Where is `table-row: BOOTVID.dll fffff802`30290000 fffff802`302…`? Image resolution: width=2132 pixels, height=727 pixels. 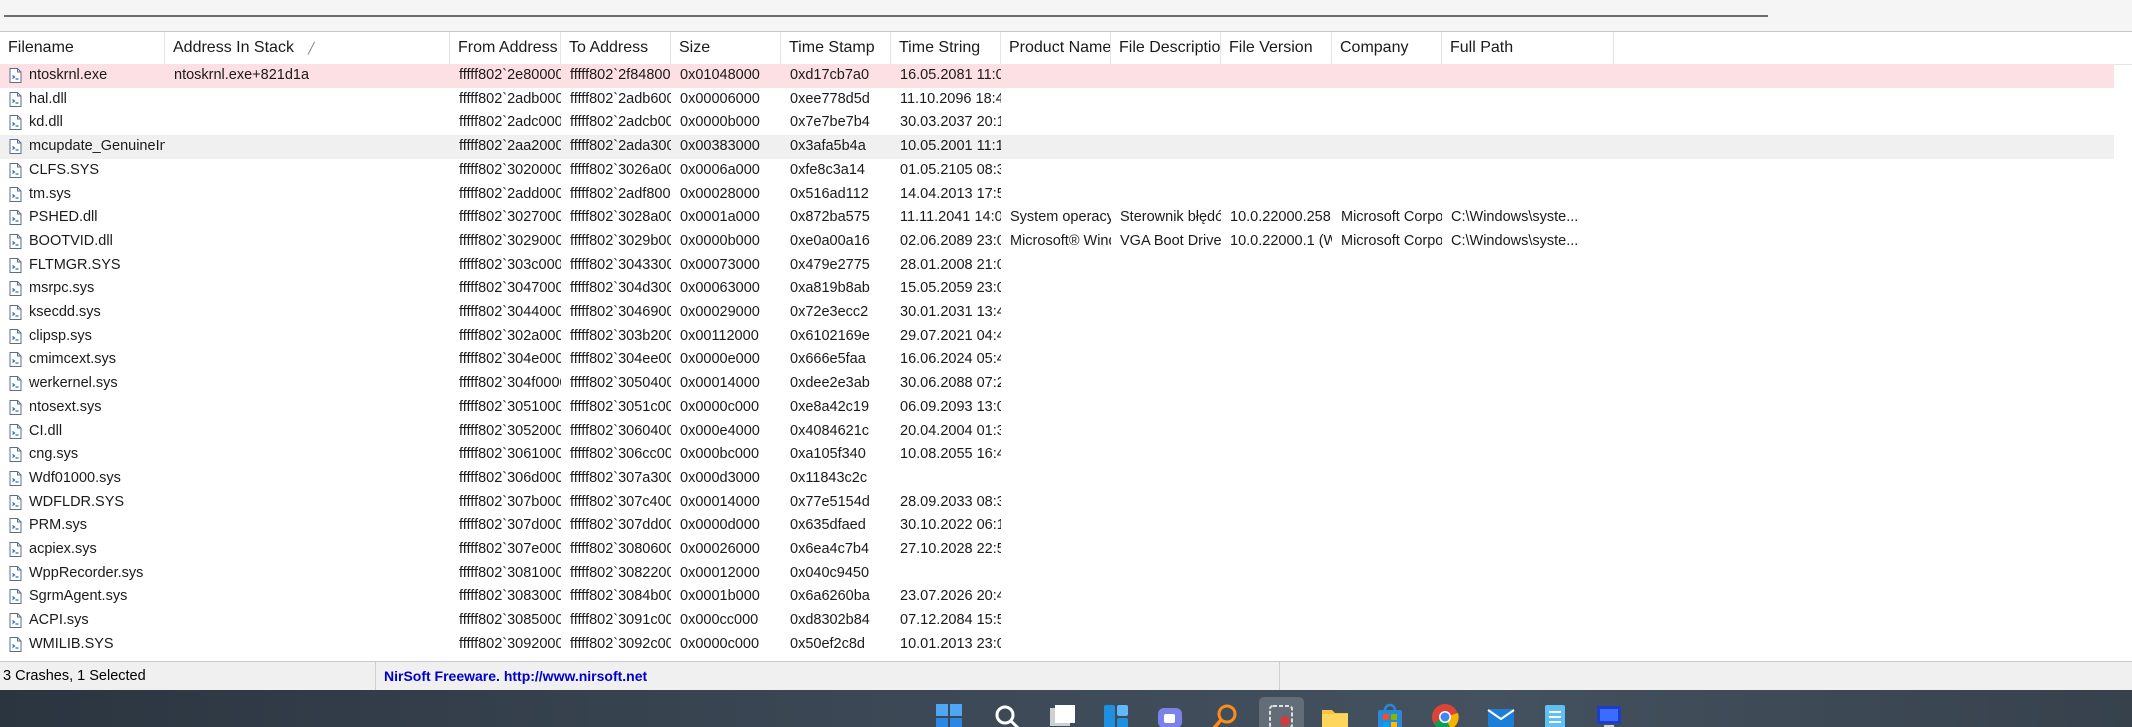 table-row: BOOTVID.dll fffff802`30290000 fffff802`302… is located at coordinates (1066, 242).